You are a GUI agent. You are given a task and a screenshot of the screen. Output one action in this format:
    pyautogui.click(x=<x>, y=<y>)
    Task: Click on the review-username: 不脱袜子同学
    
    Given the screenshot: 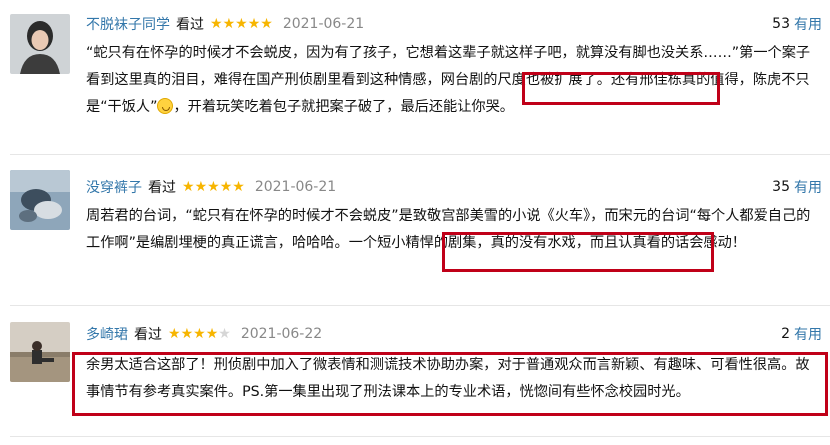 What is the action you would take?
    pyautogui.click(x=128, y=24)
    